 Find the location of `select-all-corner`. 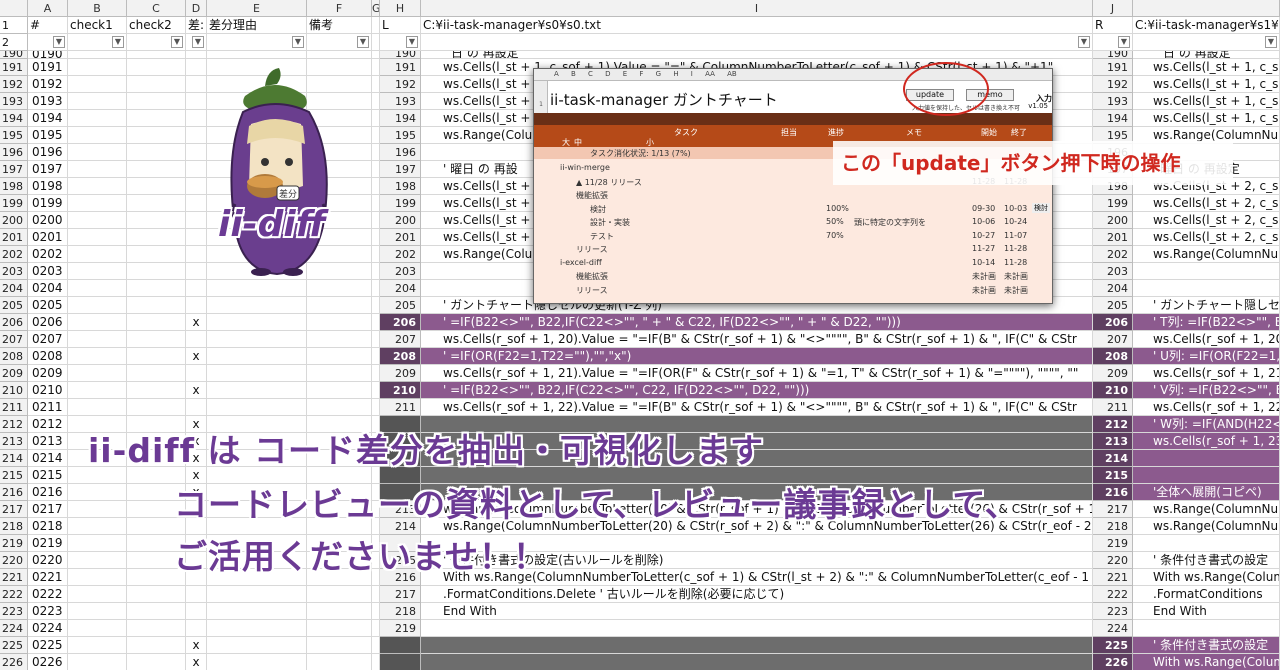

select-all-corner is located at coordinates (14, 8).